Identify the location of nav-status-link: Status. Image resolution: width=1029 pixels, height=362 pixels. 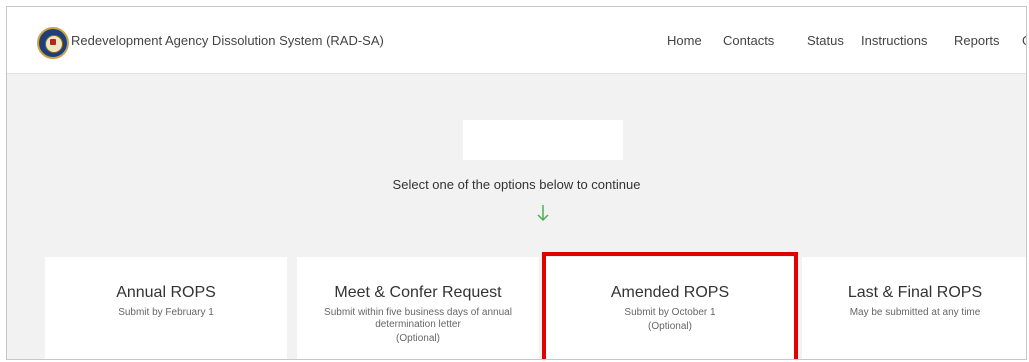
(825, 40).